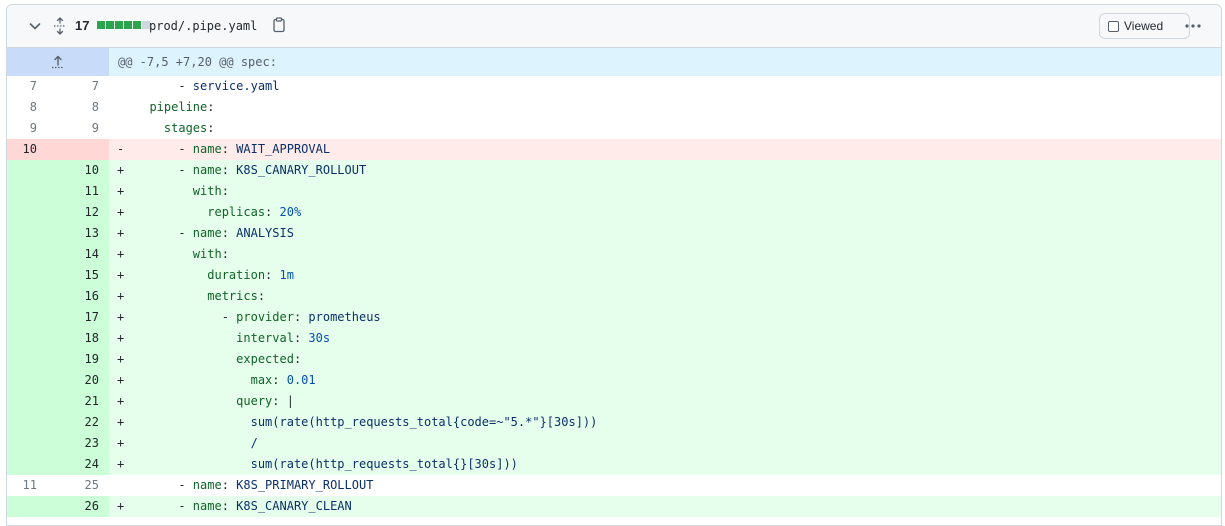 This screenshot has width=1225, height=526. Describe the element at coordinates (203, 26) in the screenshot. I see `file-path: prod/.pipe.yaml` at that location.